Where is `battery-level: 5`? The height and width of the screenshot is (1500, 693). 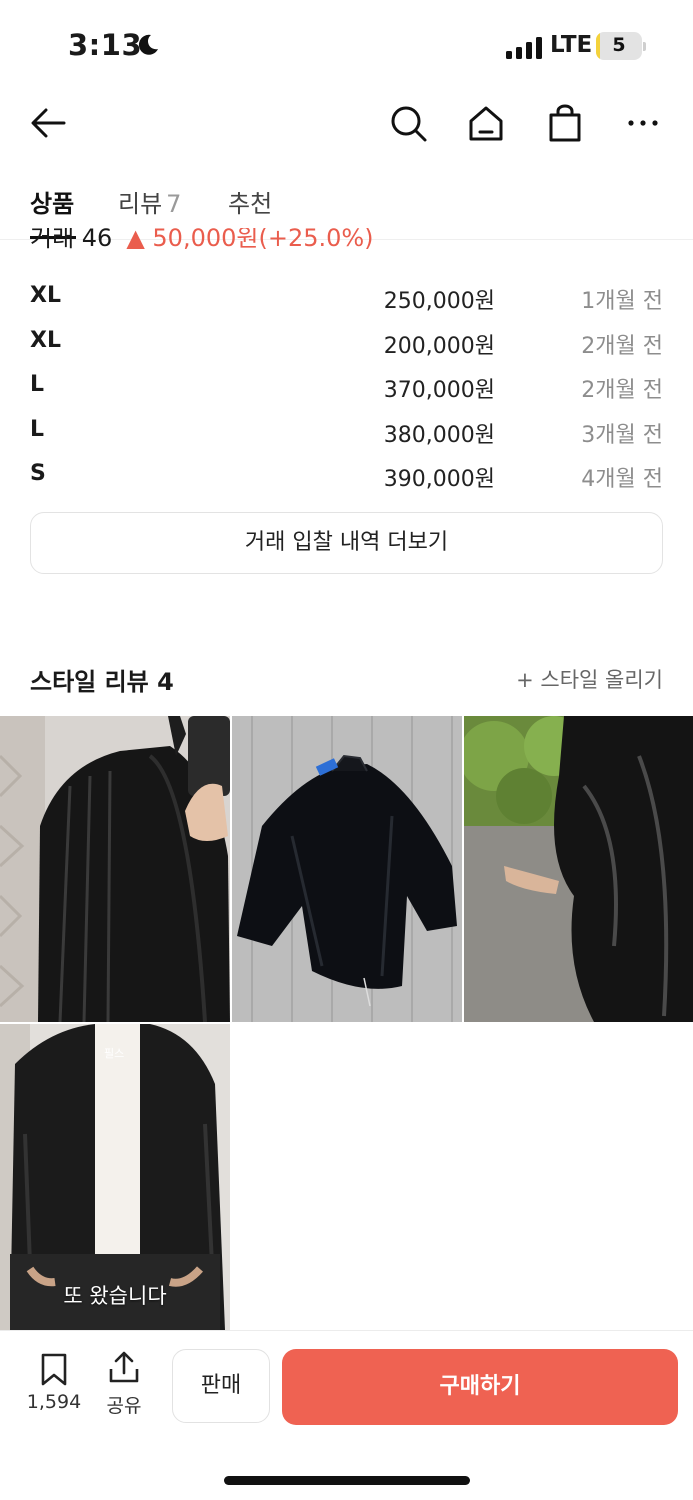 battery-level: 5 is located at coordinates (619, 45).